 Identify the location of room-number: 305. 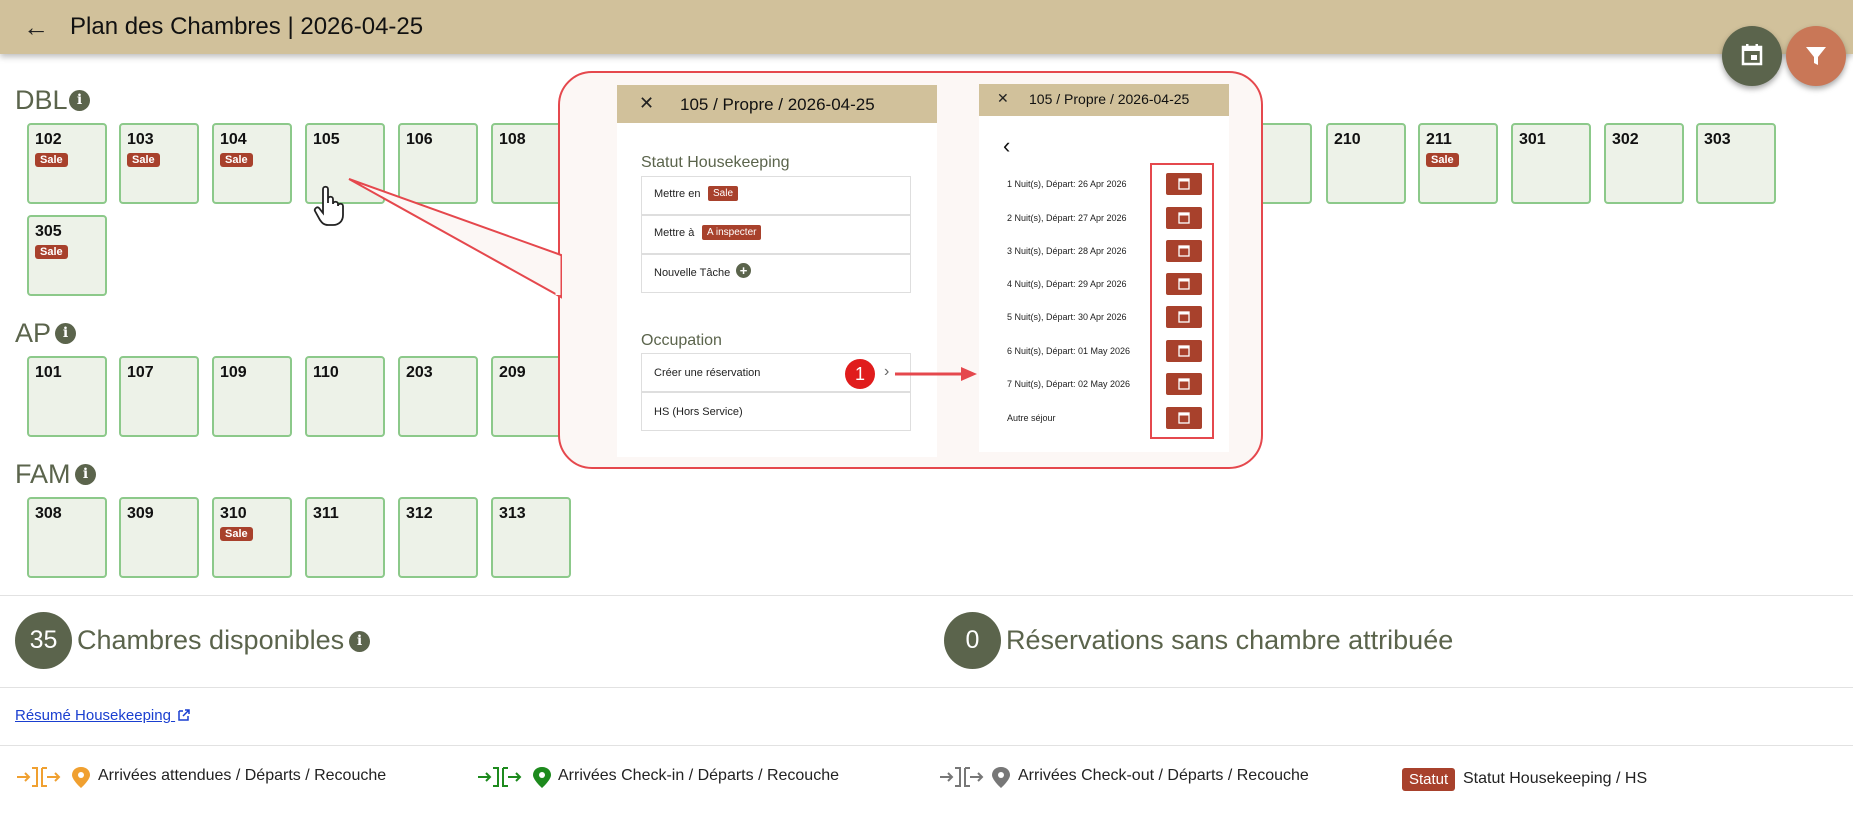
(48, 231).